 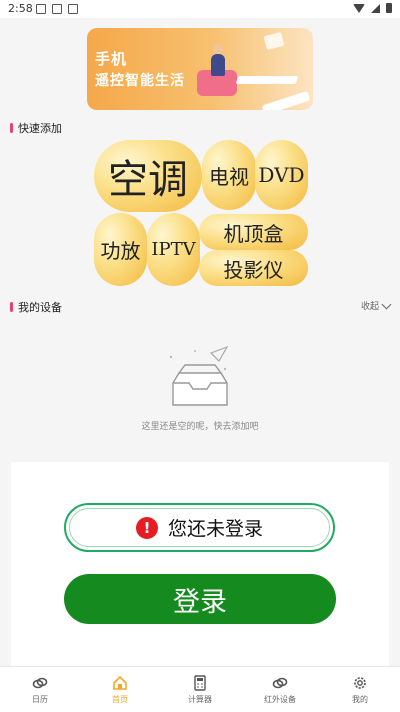 What do you see at coordinates (389, 8) in the screenshot?
I see `battery-icon` at bounding box center [389, 8].